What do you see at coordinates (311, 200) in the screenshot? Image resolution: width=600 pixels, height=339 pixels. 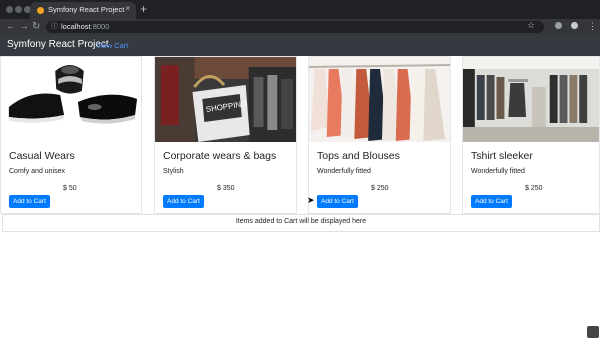 I see `mouse-cursor-icon: ➤` at bounding box center [311, 200].